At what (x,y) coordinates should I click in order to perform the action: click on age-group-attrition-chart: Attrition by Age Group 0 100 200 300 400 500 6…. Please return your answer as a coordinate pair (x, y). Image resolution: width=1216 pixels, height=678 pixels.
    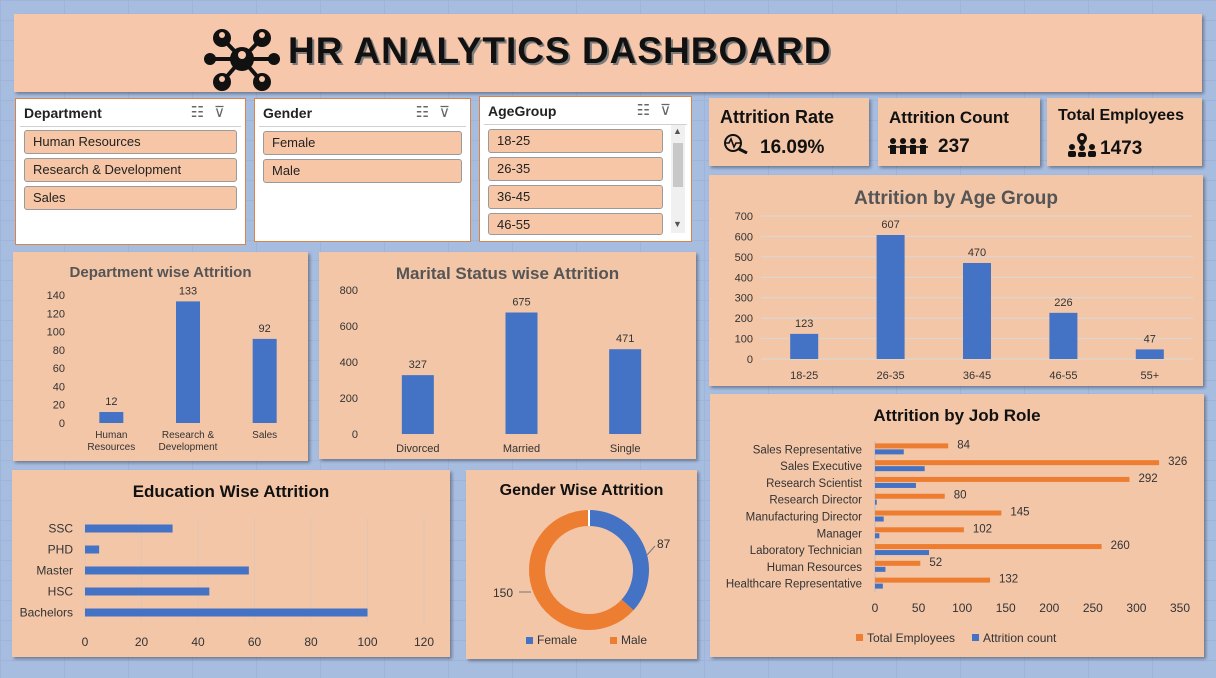
    Looking at the image, I should click on (956, 280).